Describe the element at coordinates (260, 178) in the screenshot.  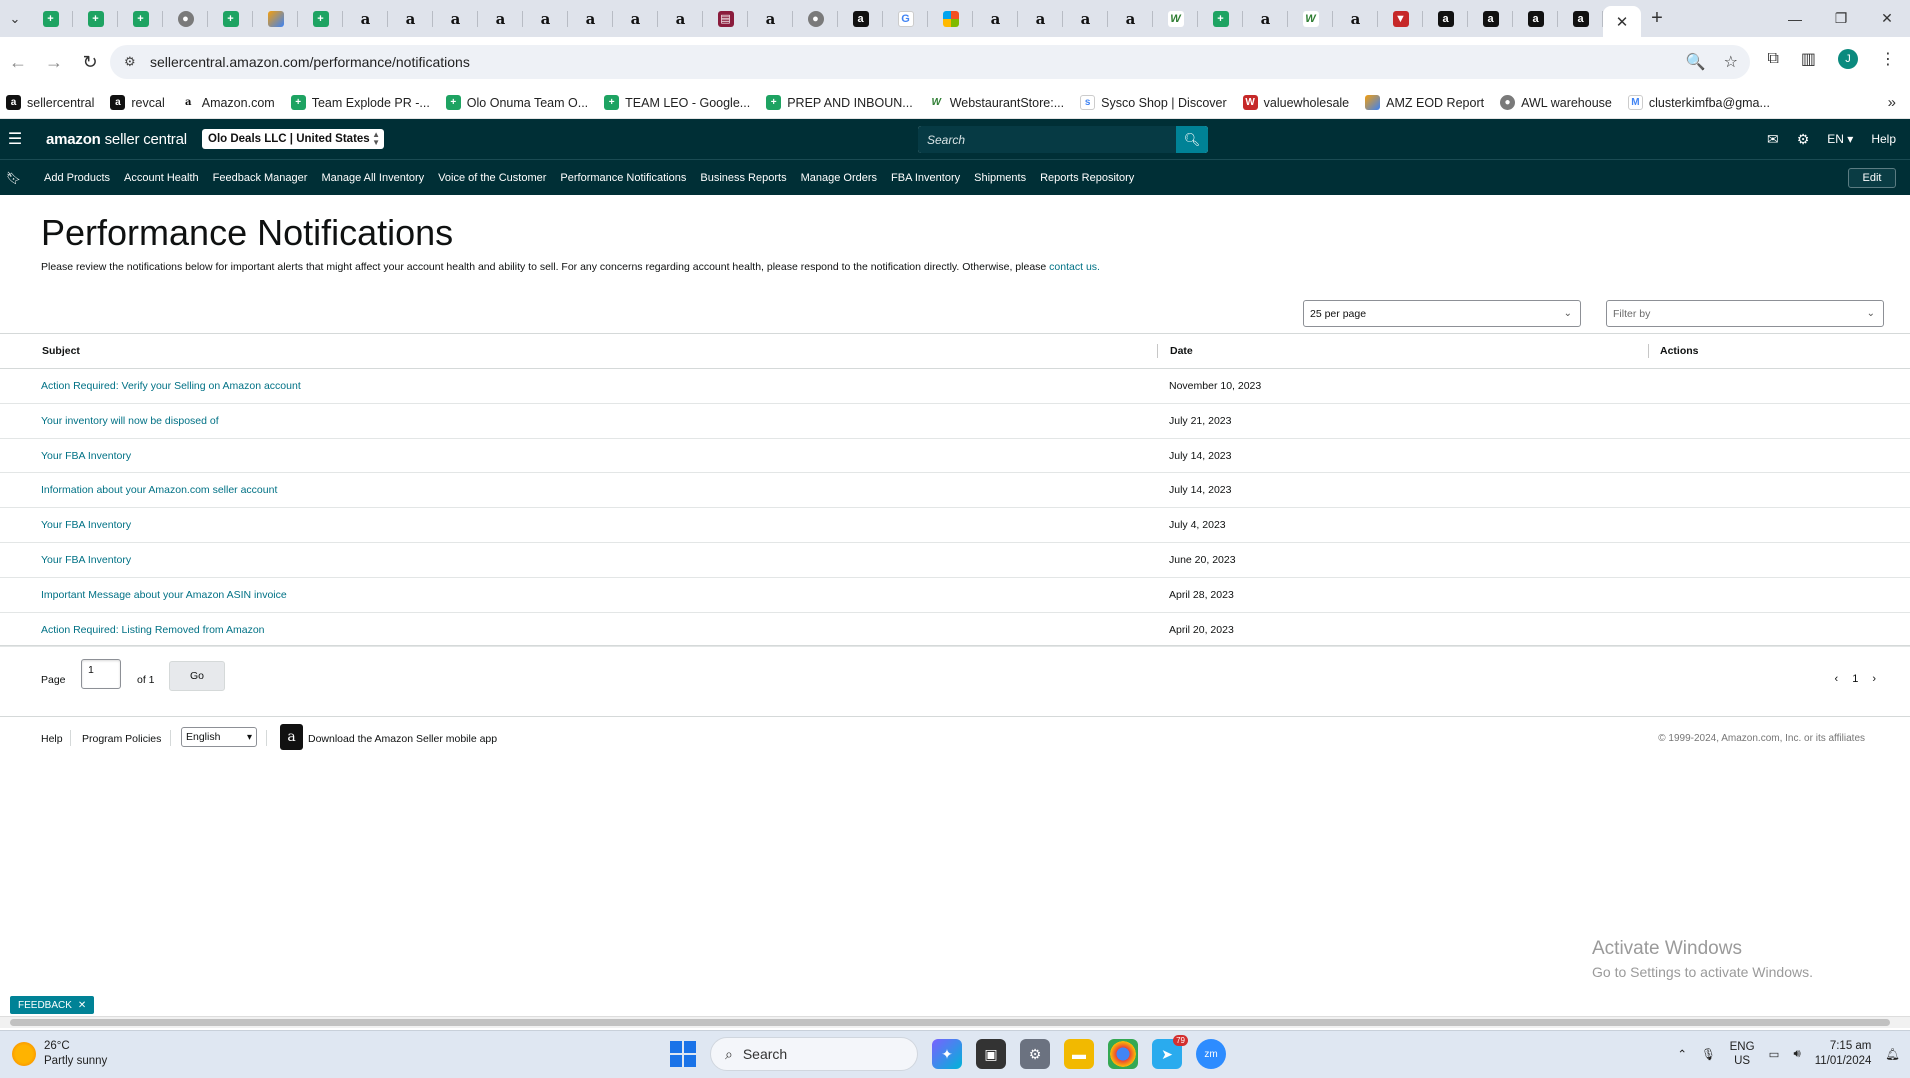
I see `nav-link-feedback-manager: Feedback Manager` at that location.